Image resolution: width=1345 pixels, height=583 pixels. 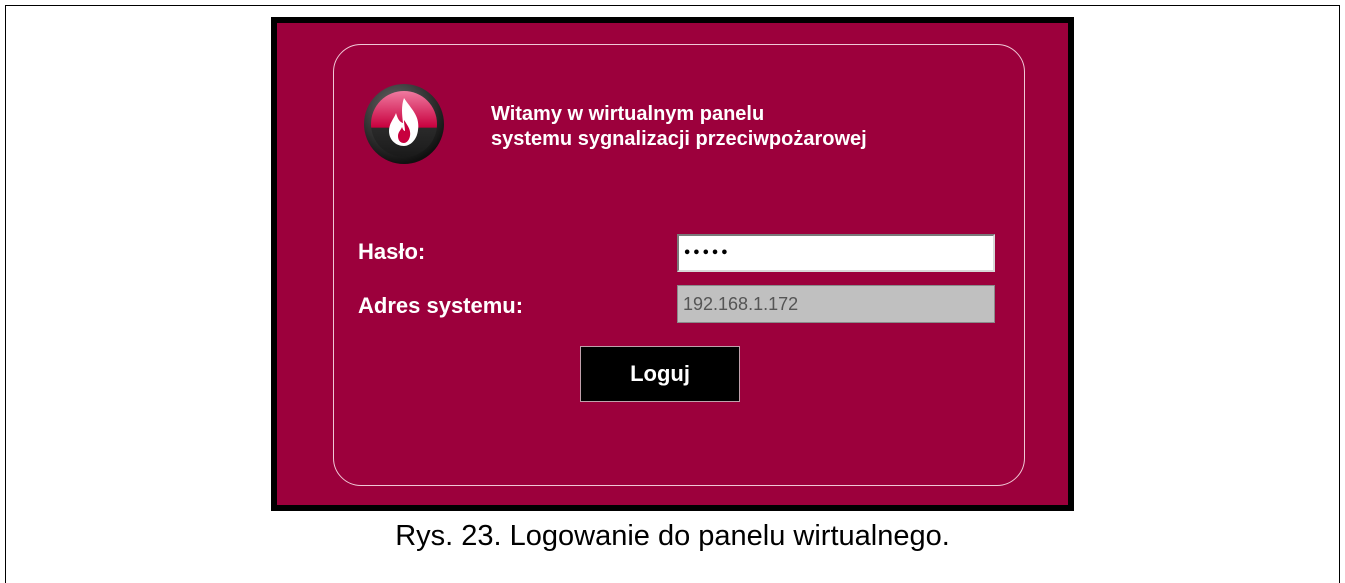 I want to click on welcome-line-1: Witamy w wirtualnym panelu, so click(x=628, y=114).